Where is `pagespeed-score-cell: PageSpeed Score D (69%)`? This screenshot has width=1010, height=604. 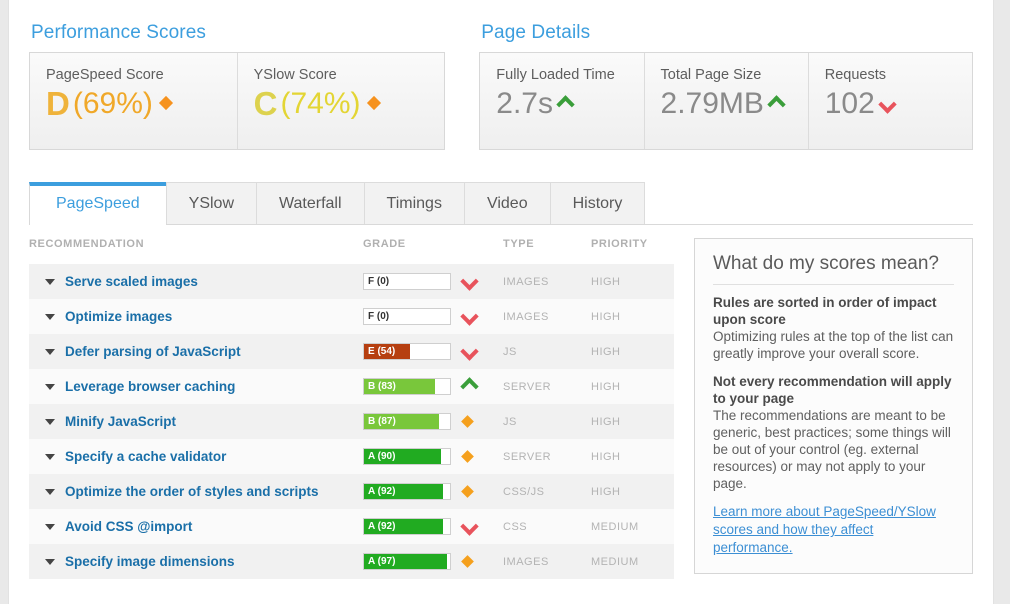 pagespeed-score-cell: PageSpeed Score D (69%) is located at coordinates (134, 101).